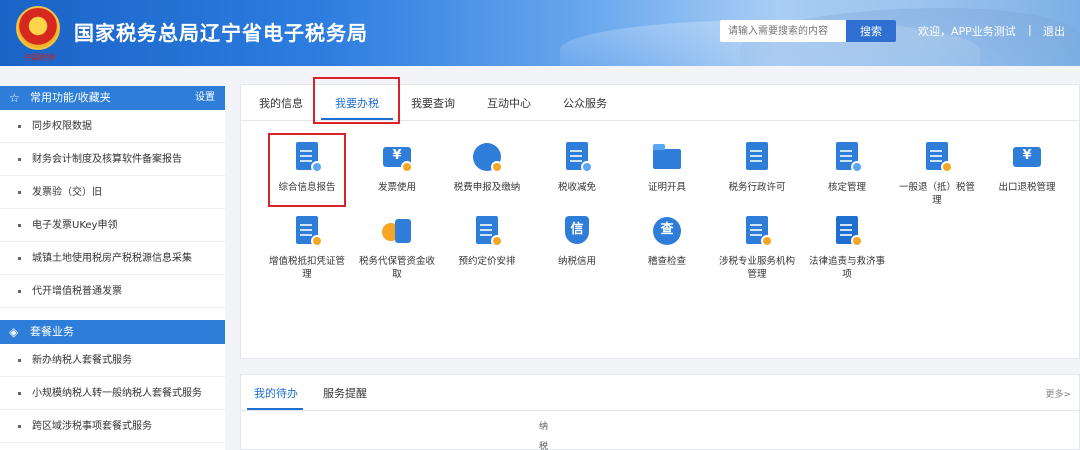 The height and width of the screenshot is (450, 1080). Describe the element at coordinates (757, 157) in the screenshot. I see `administrative-license-icon` at that location.